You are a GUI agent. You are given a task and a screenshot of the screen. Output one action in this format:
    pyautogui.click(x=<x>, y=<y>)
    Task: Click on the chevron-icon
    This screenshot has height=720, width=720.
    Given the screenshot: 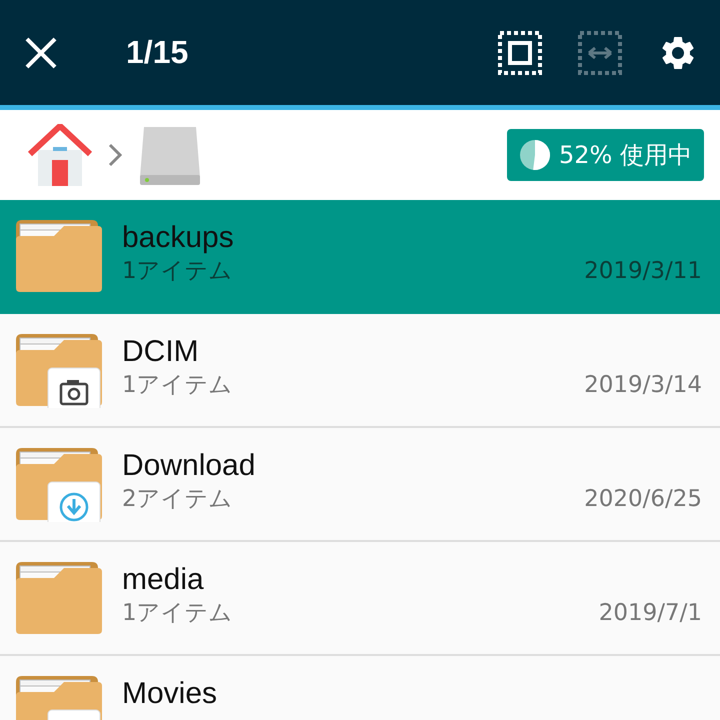 What is the action you would take?
    pyautogui.click(x=115, y=155)
    